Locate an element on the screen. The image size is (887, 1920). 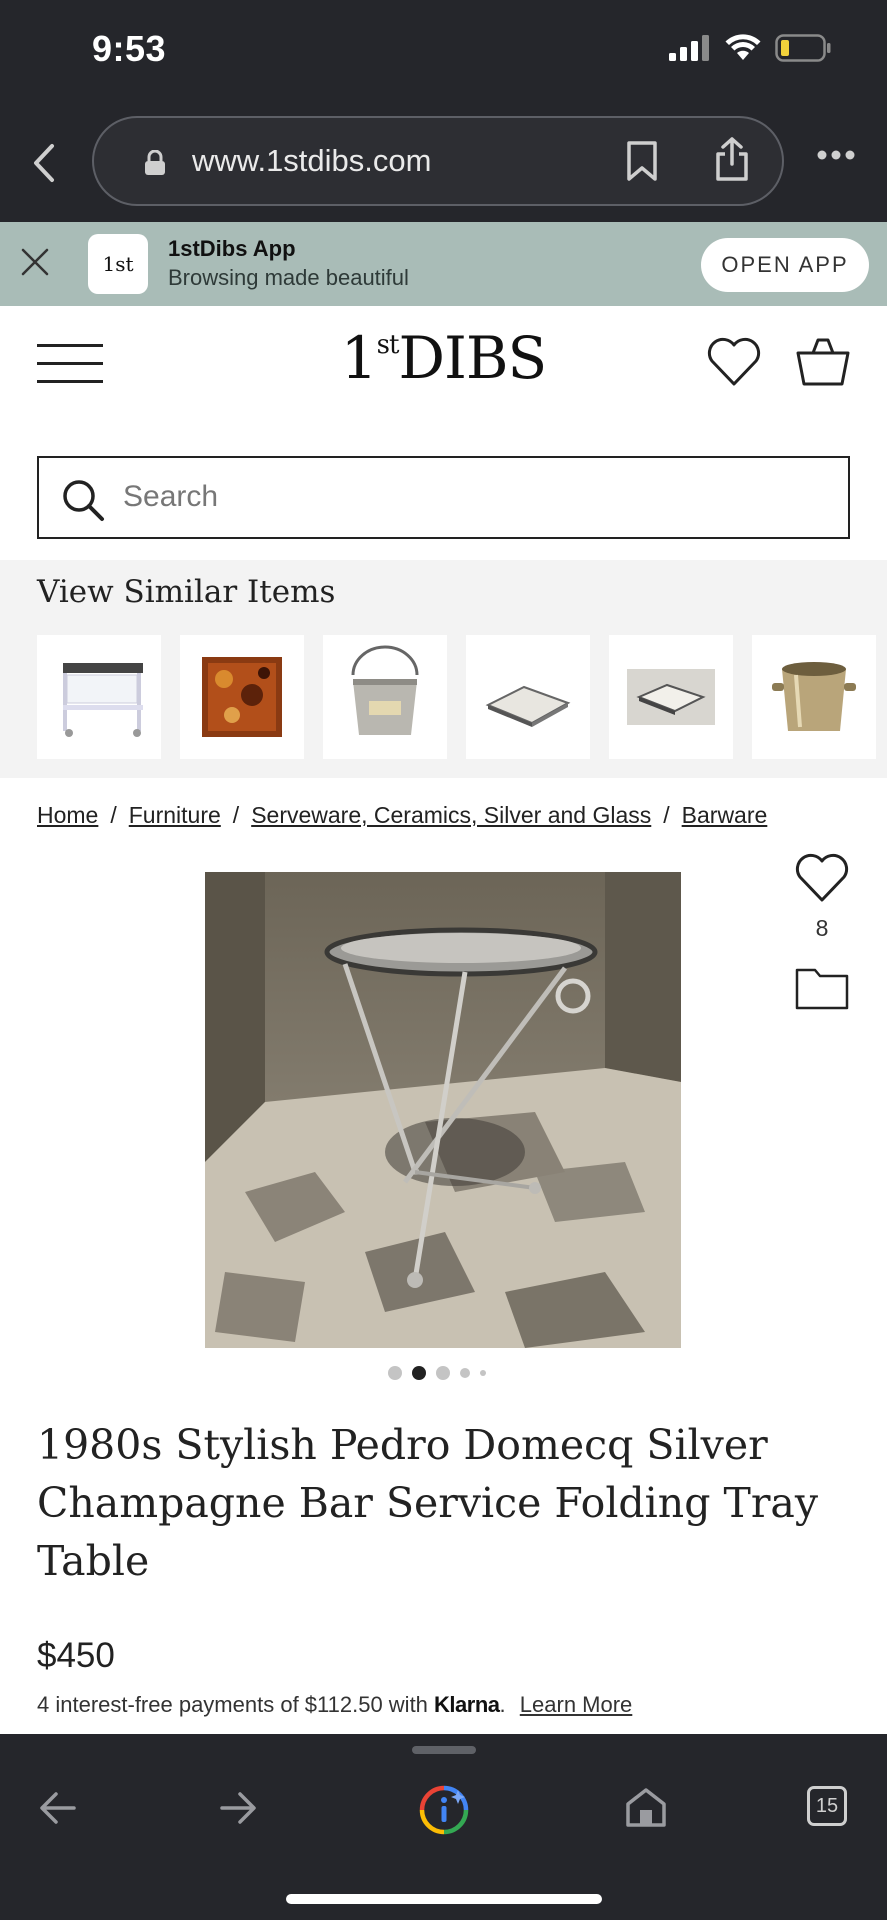
tray-table-photo is located at coordinates (443, 1110).